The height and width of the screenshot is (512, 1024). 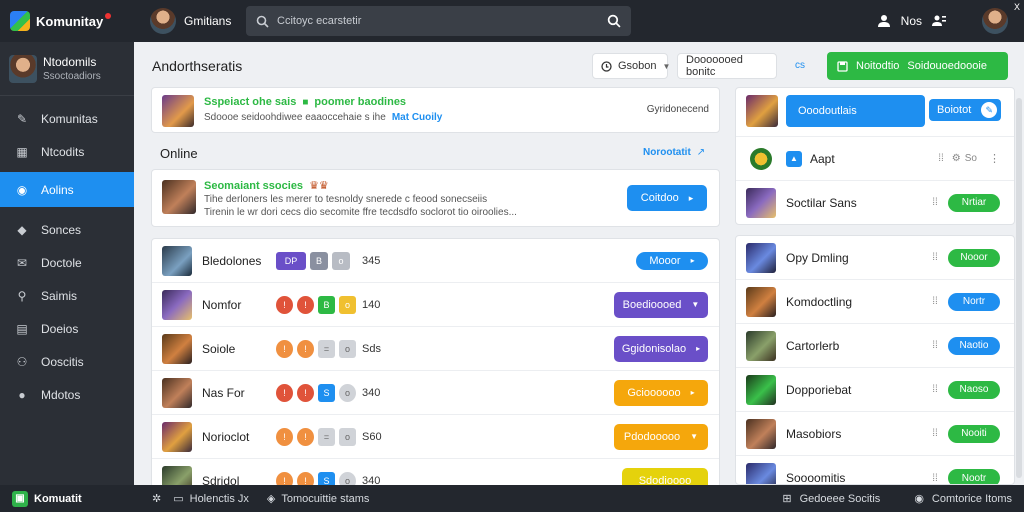 What do you see at coordinates (1019, 288) in the screenshot?
I see `scrollbar` at bounding box center [1019, 288].